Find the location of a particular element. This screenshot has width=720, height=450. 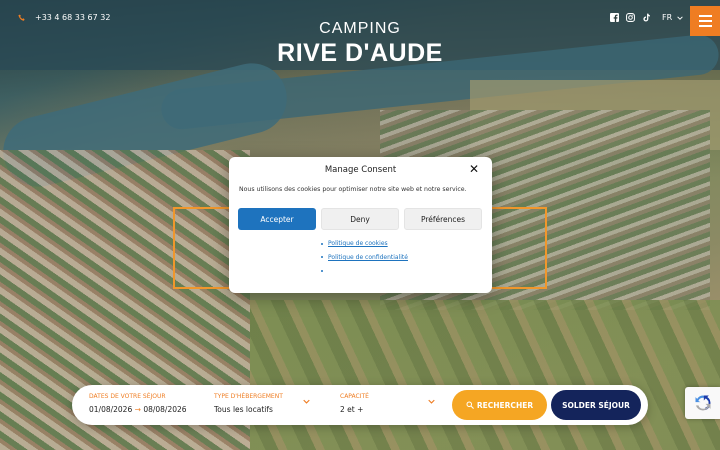

search-label: RECHERCHER is located at coordinates (505, 405).